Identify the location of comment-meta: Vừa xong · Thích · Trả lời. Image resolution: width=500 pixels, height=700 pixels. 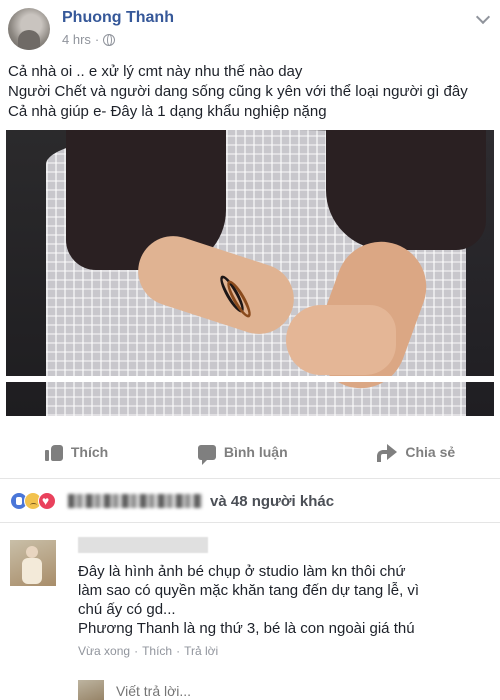
(148, 651).